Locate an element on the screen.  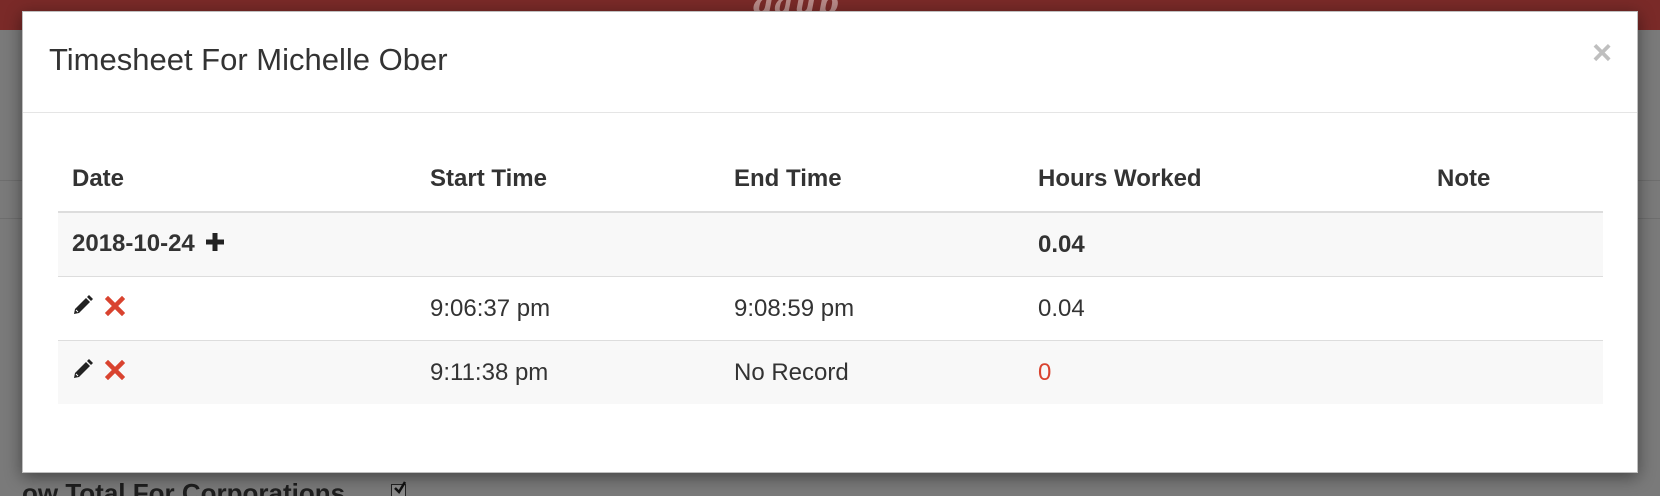
row-hours-worked: 0 is located at coordinates (1223, 372).